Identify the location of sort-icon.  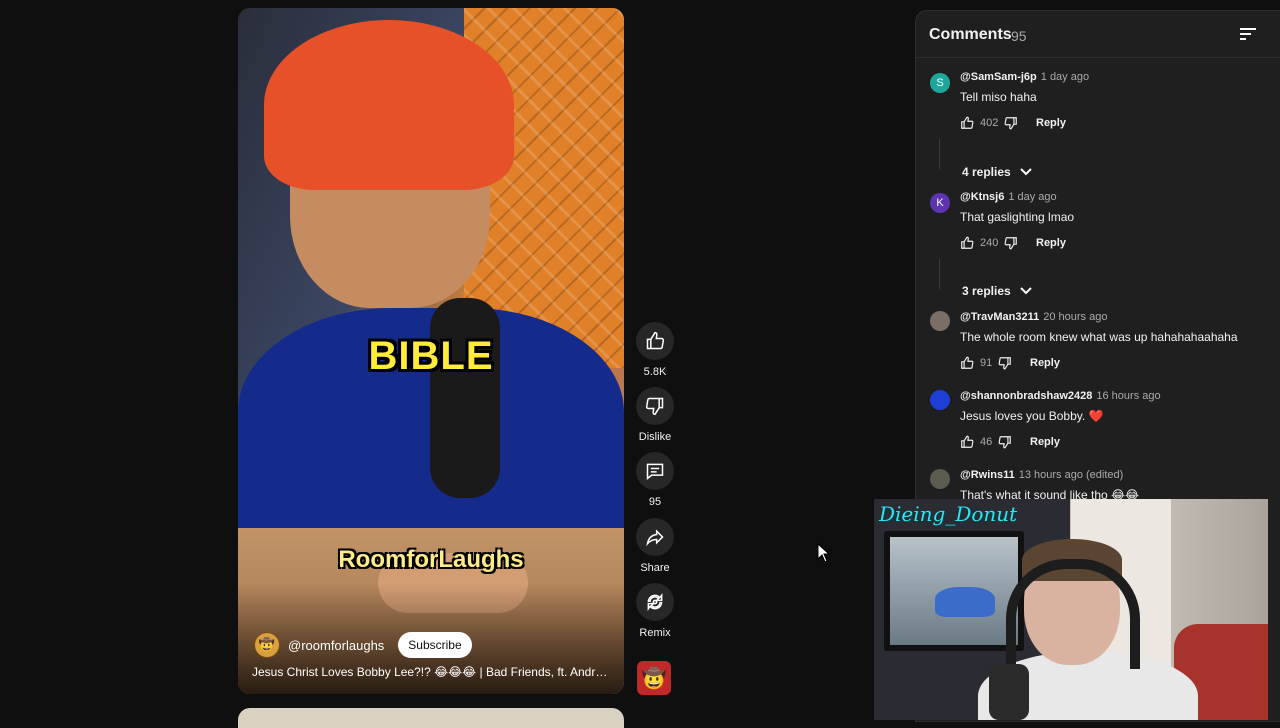
(1248, 34).